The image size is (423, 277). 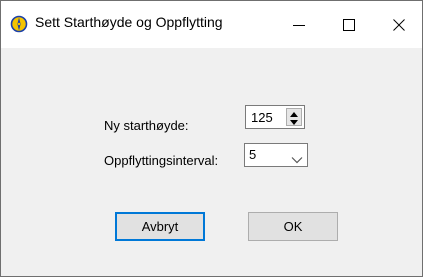 What do you see at coordinates (276, 155) in the screenshot?
I see `interval-dropdown: 5` at bounding box center [276, 155].